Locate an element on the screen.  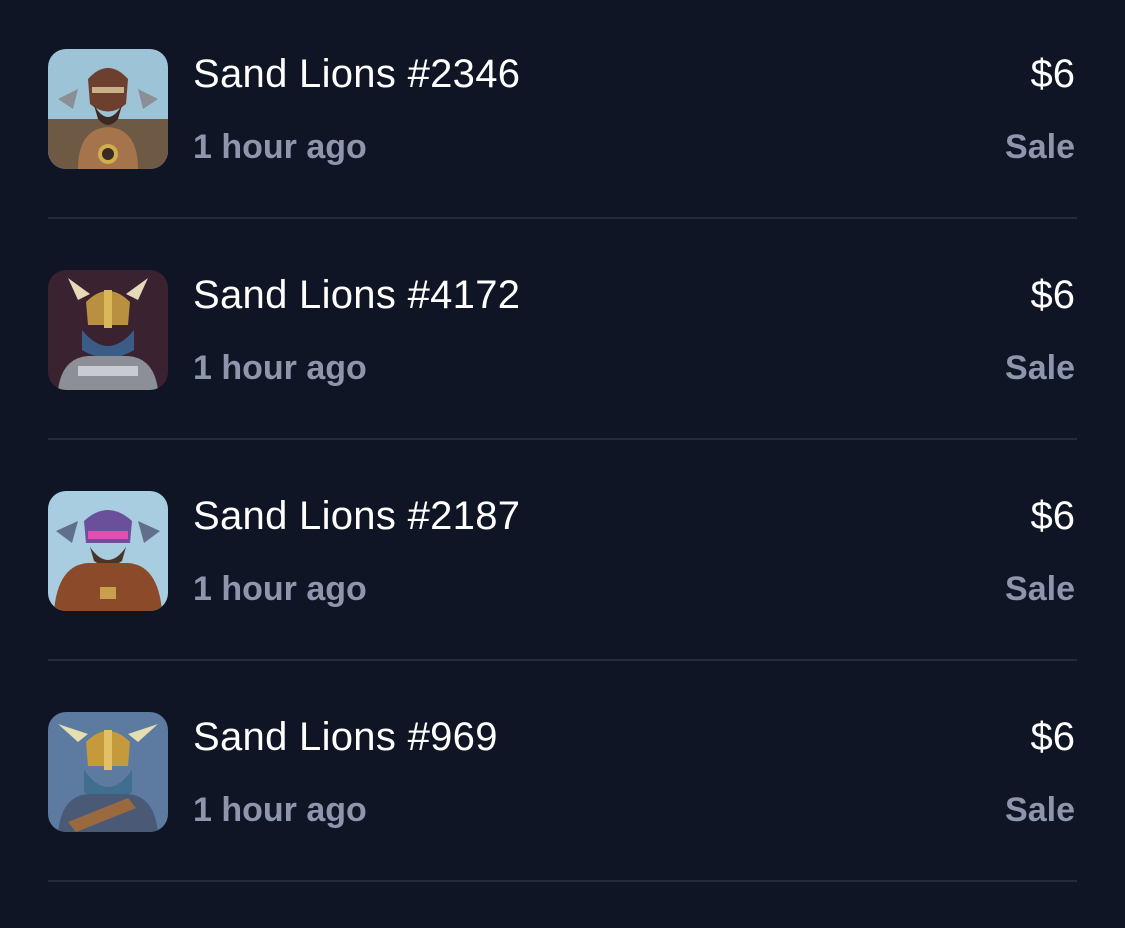
nft-name: Sand Lions #969 is located at coordinates (345, 737).